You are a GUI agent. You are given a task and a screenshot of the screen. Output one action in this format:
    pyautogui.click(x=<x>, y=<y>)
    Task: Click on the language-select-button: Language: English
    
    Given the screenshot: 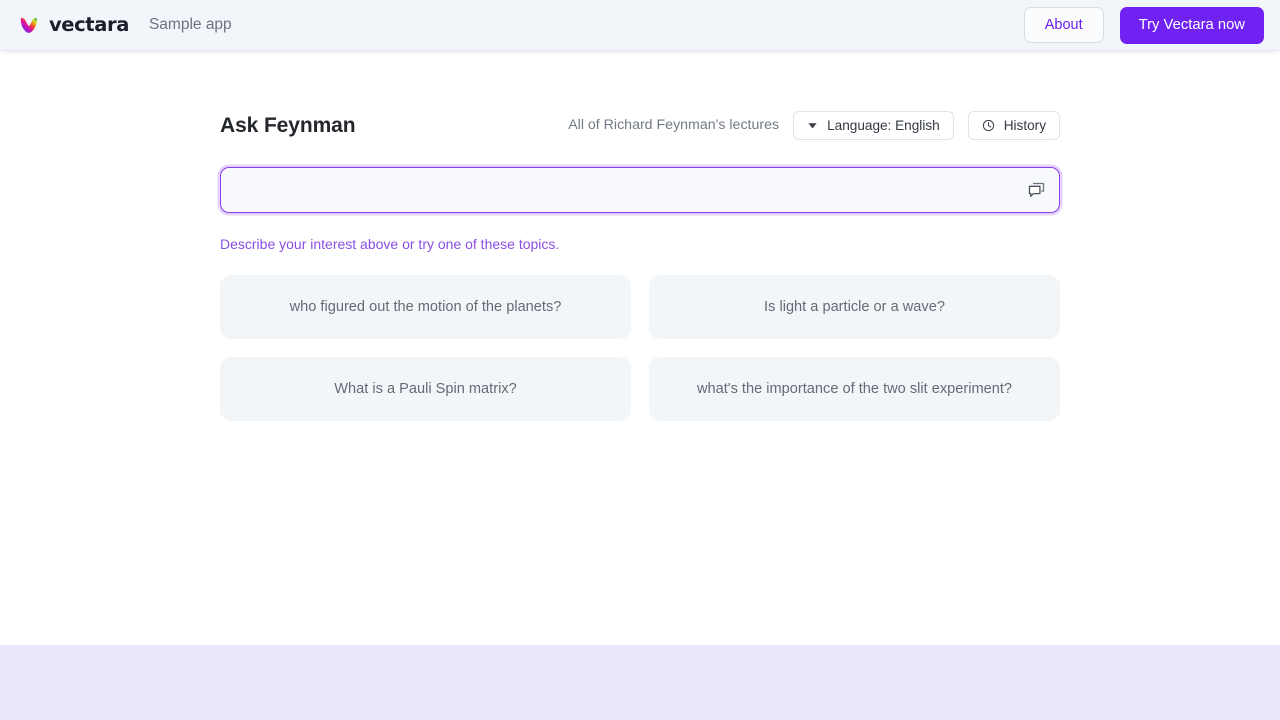 What is the action you would take?
    pyautogui.click(x=873, y=125)
    